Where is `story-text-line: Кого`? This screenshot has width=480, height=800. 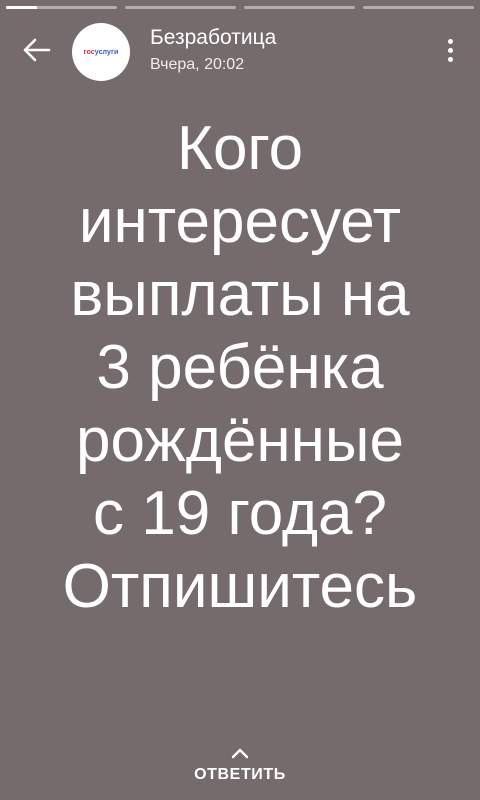
story-text-line: Кого is located at coordinates (240, 148).